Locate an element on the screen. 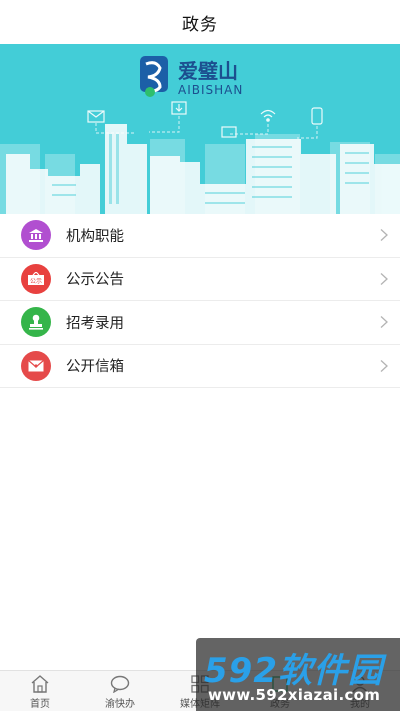 Image resolution: width=400 pixels, height=711 pixels. wifi-icon is located at coordinates (268, 113).